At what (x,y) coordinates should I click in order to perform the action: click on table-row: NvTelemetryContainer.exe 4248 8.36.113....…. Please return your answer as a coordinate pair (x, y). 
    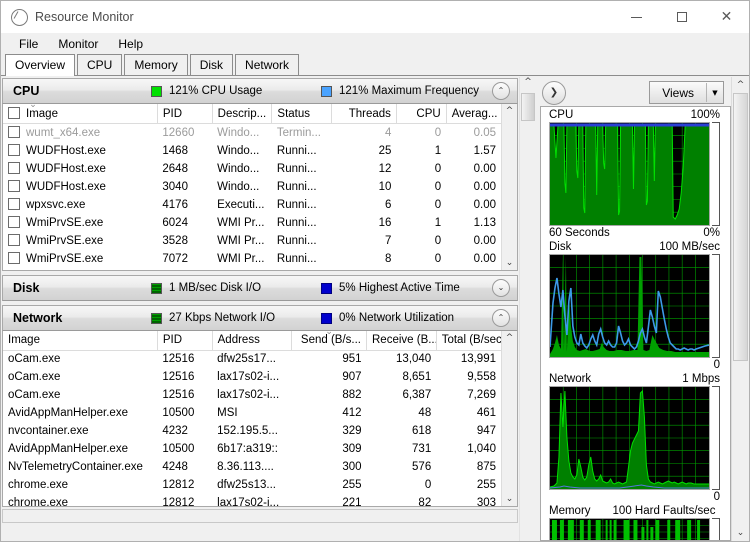
    Looking at the image, I should click on (252, 467).